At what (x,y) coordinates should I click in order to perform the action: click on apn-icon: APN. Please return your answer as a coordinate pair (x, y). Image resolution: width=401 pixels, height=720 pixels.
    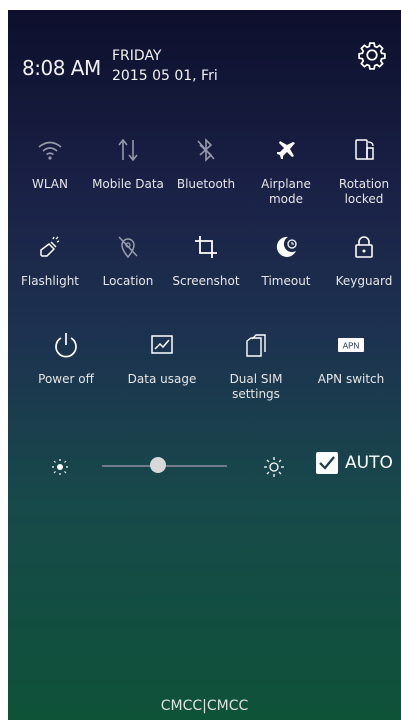
    Looking at the image, I should click on (351, 345).